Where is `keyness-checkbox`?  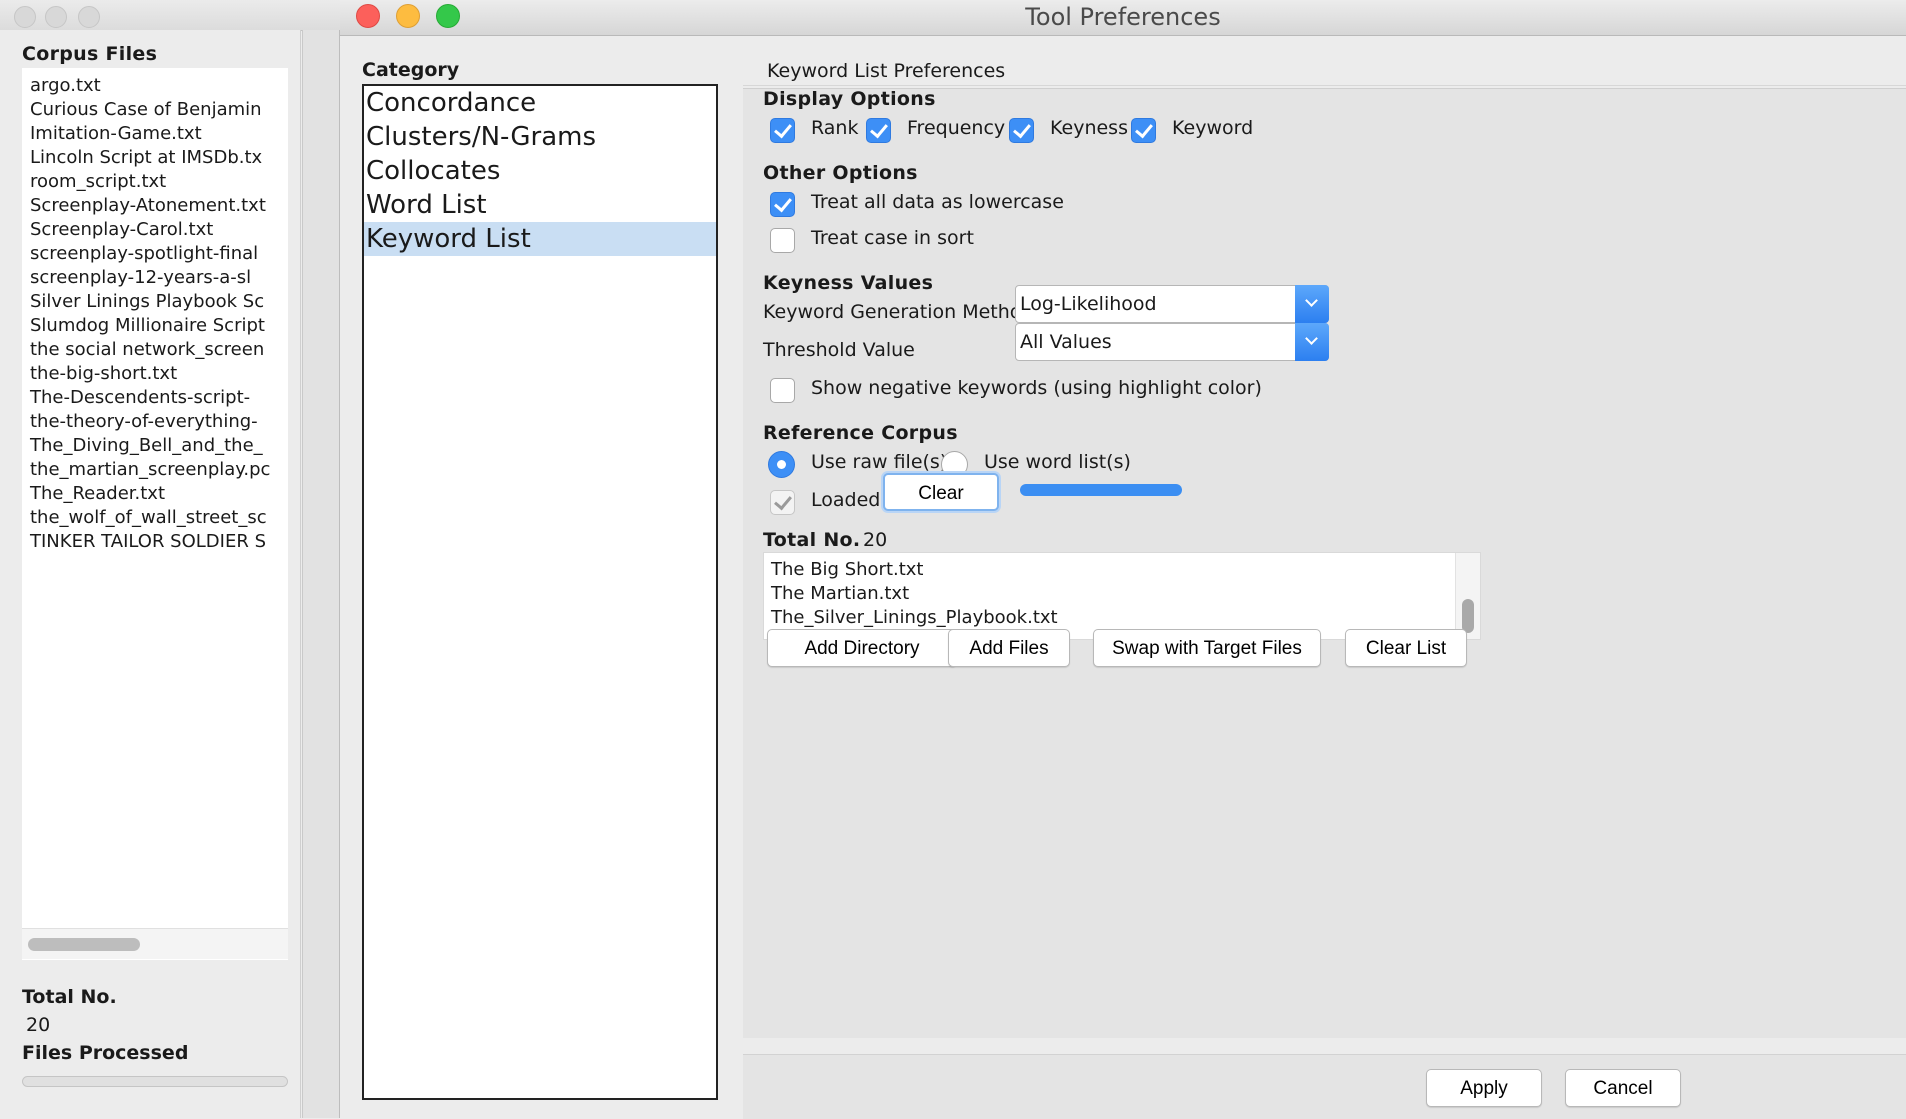
keyness-checkbox is located at coordinates (1021, 130).